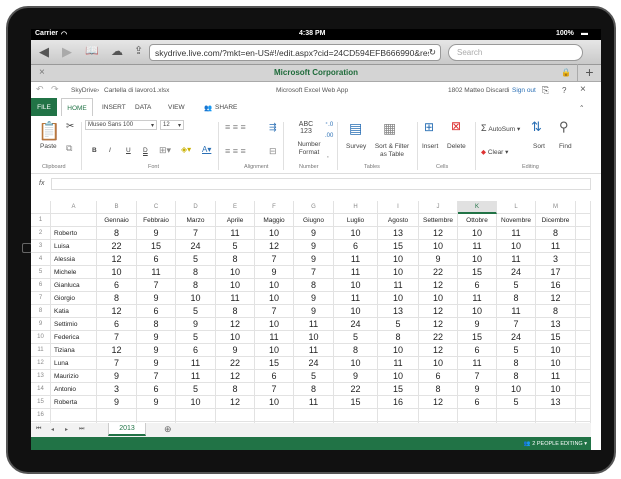 Image resolution: width=621 pixels, height=479 pixels. Describe the element at coordinates (92, 50) in the screenshot. I see `bookmarks-icon: 📖` at that location.